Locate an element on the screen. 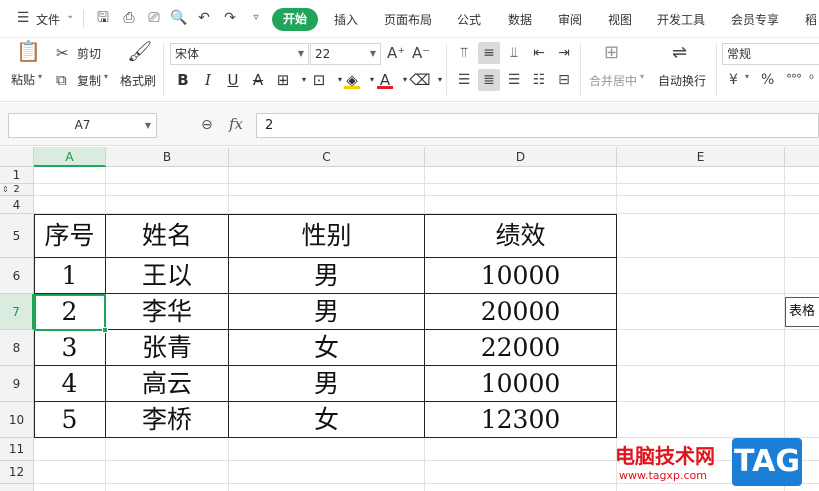 The height and width of the screenshot is (491, 819). align-left-icon: ☰ is located at coordinates (464, 80).